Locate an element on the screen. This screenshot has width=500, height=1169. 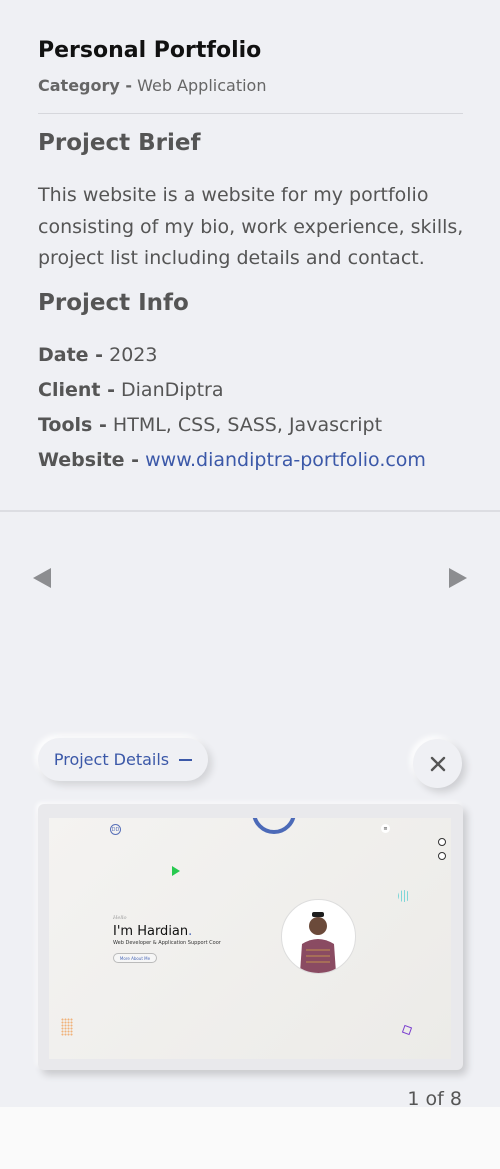
theme-toggle-icon is located at coordinates (442, 842).